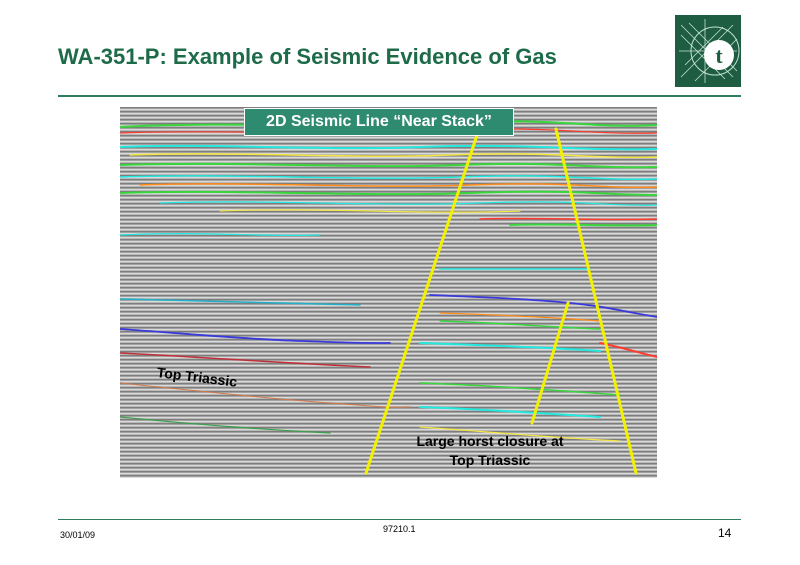  What do you see at coordinates (490, 460) in the screenshot?
I see `label-horst-line2: Top Triassic` at bounding box center [490, 460].